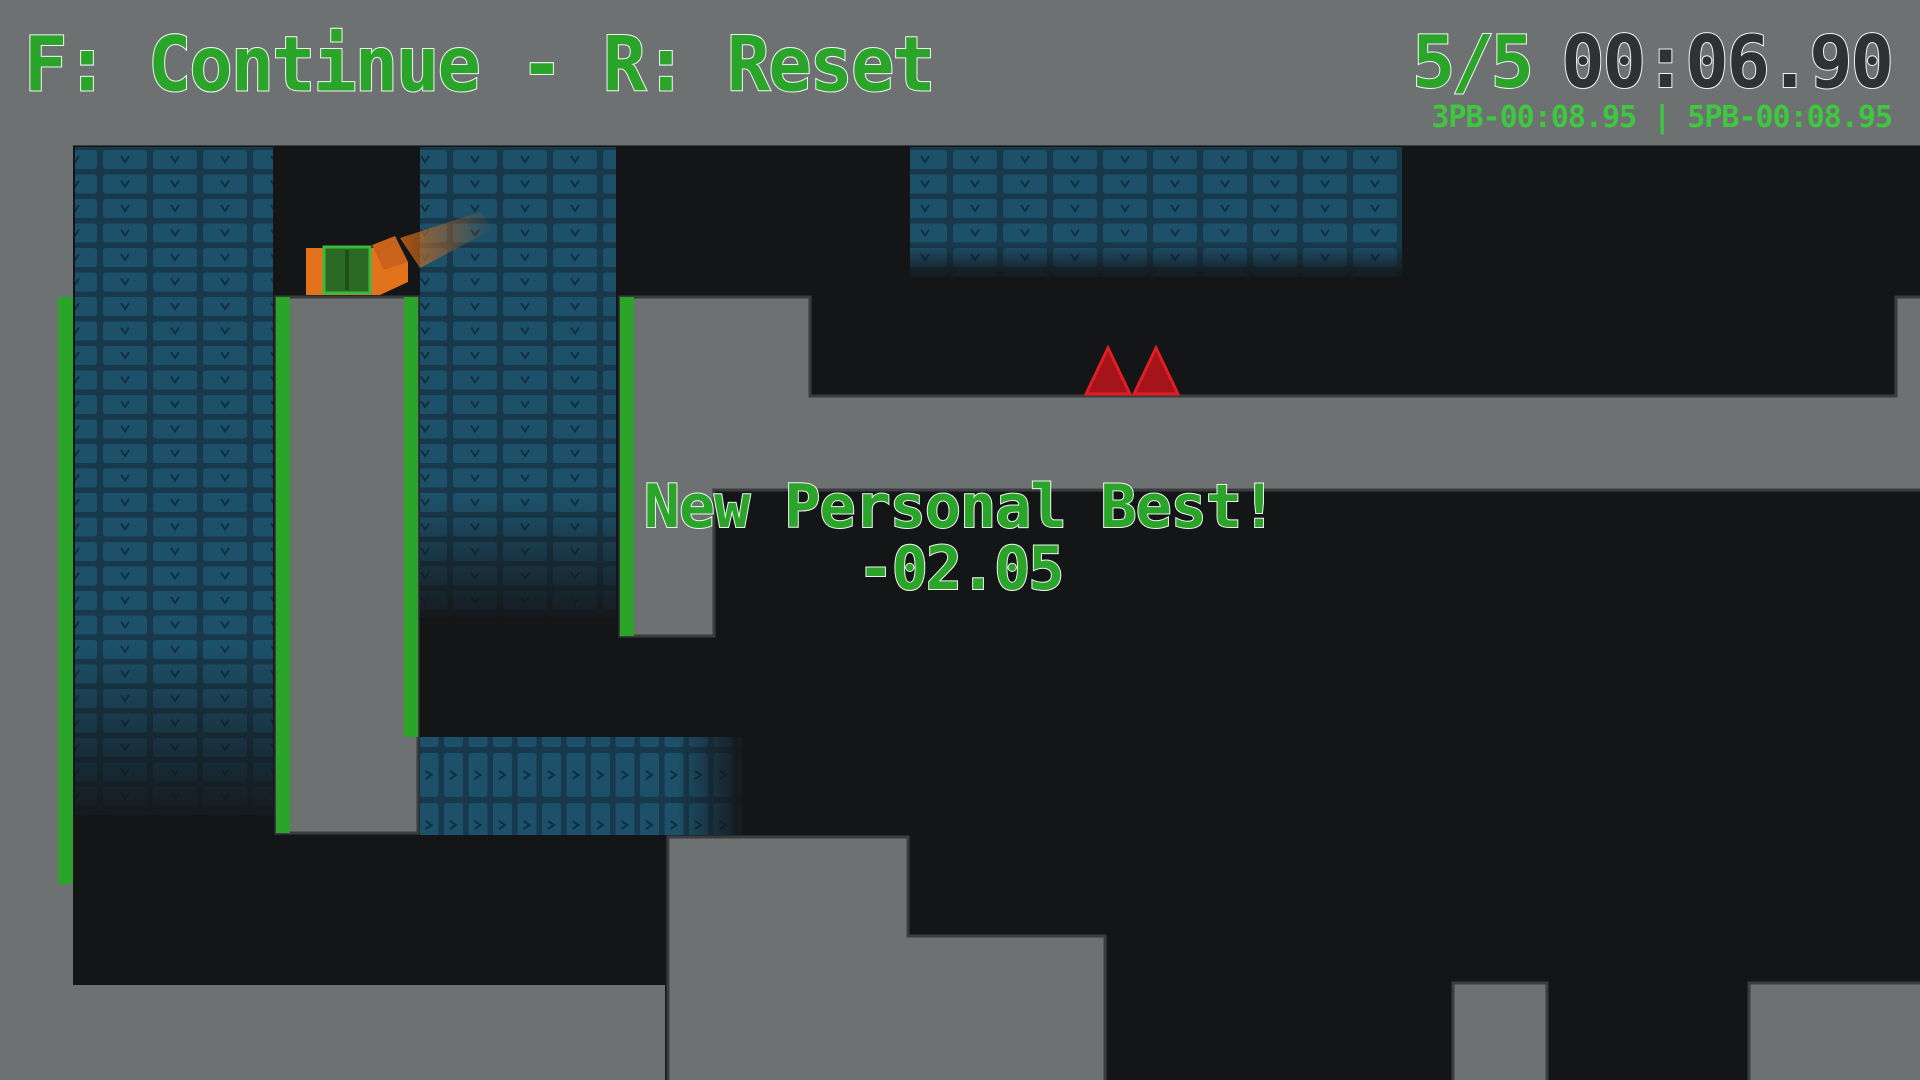 The height and width of the screenshot is (1080, 1920). Describe the element at coordinates (1833, 1030) in the screenshot. I see `floor-block-b` at that location.